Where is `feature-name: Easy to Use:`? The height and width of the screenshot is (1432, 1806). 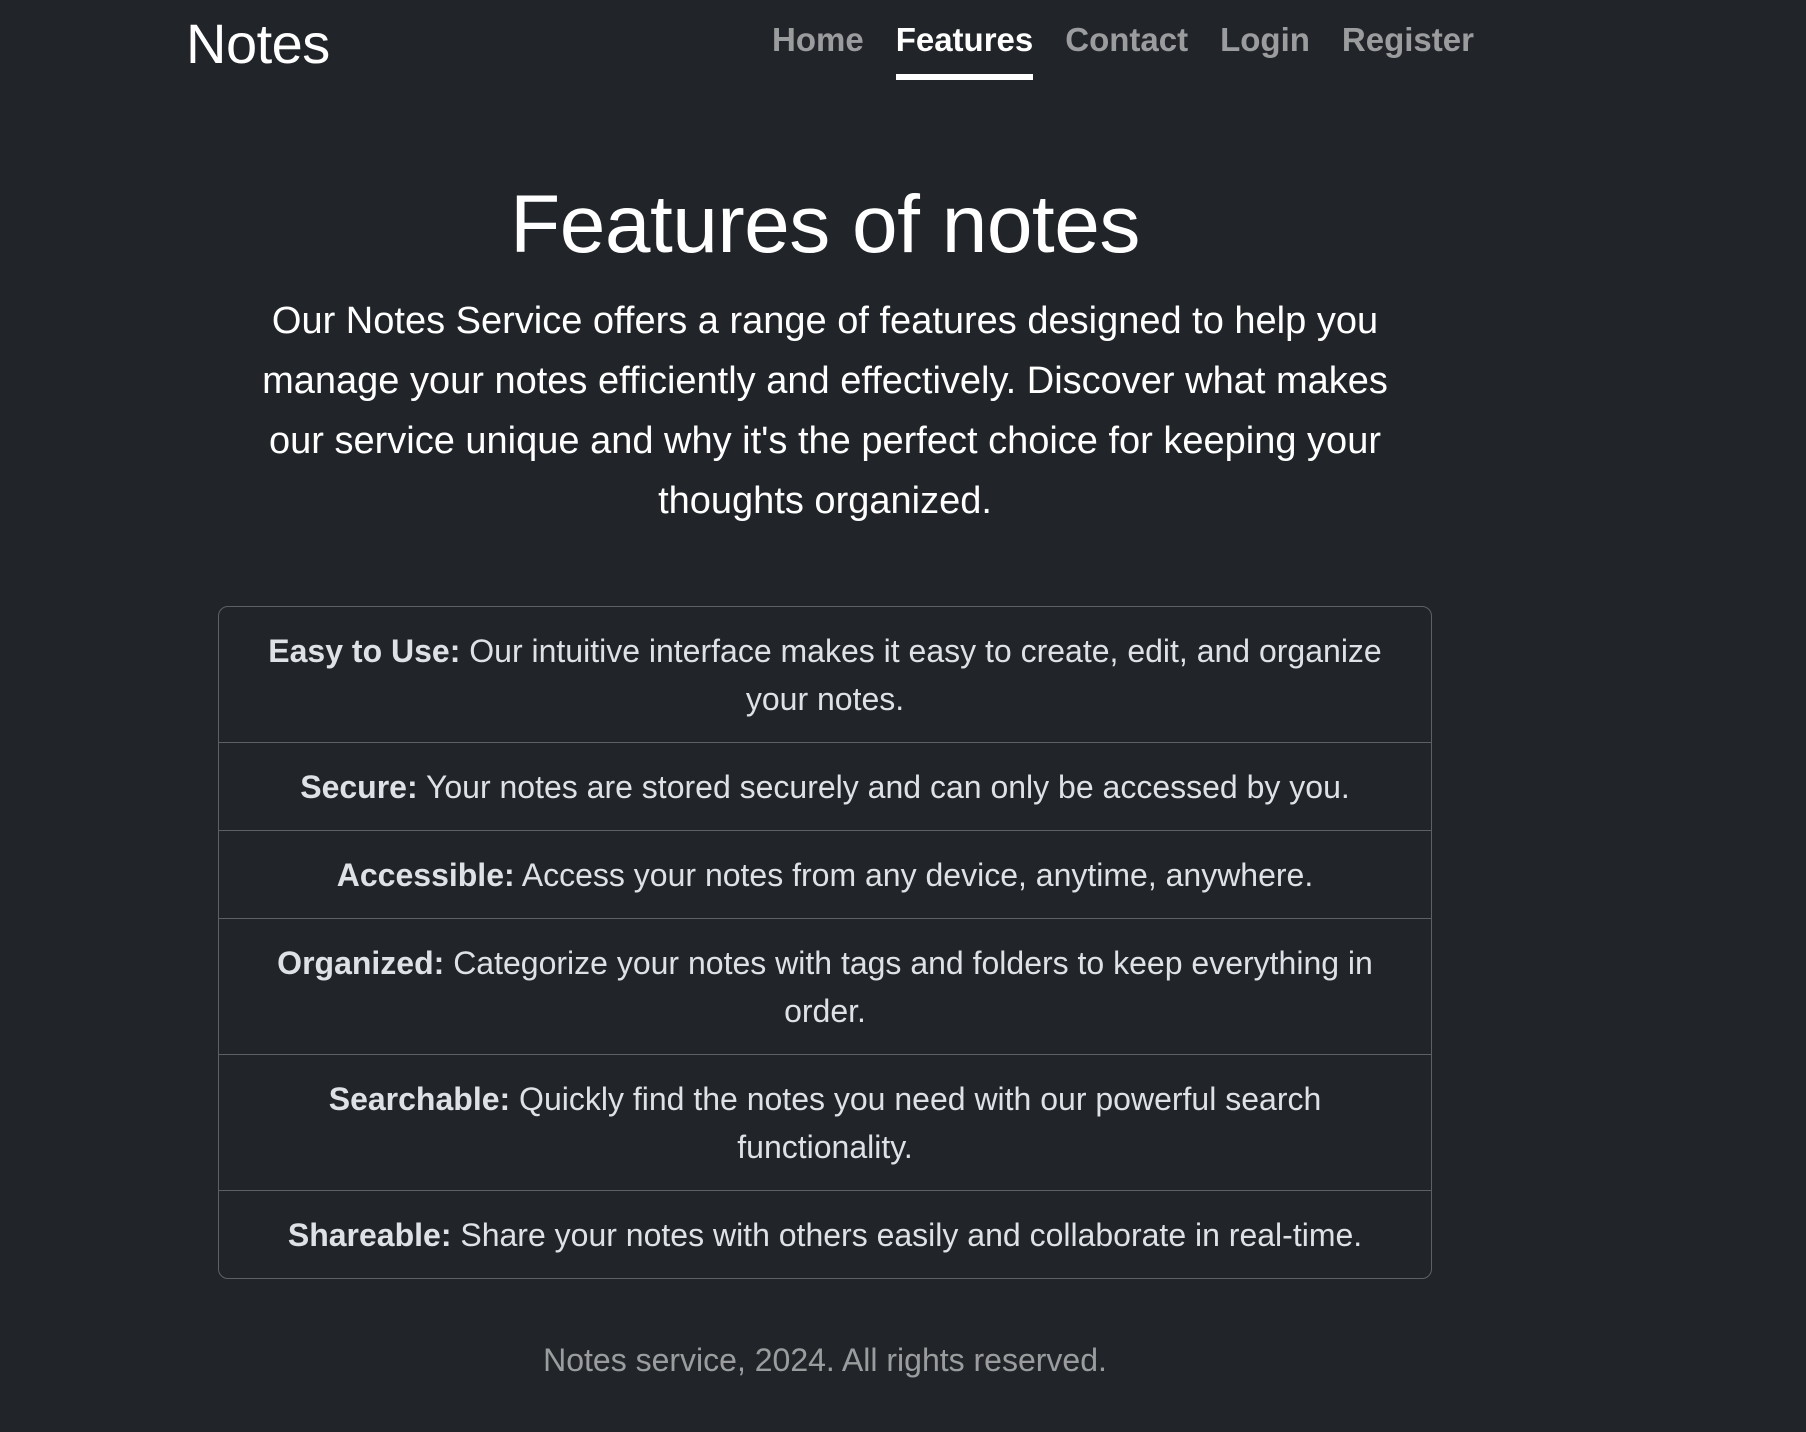 feature-name: Easy to Use: is located at coordinates (364, 651).